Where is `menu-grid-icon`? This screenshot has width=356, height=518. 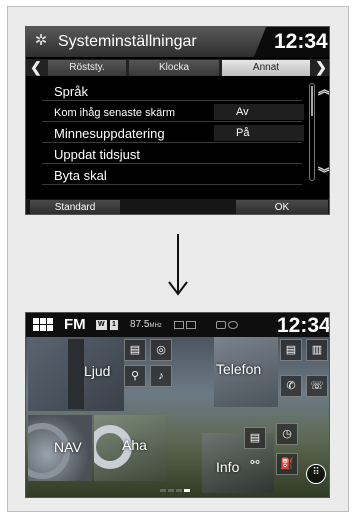
menu-grid-icon is located at coordinates (43, 325).